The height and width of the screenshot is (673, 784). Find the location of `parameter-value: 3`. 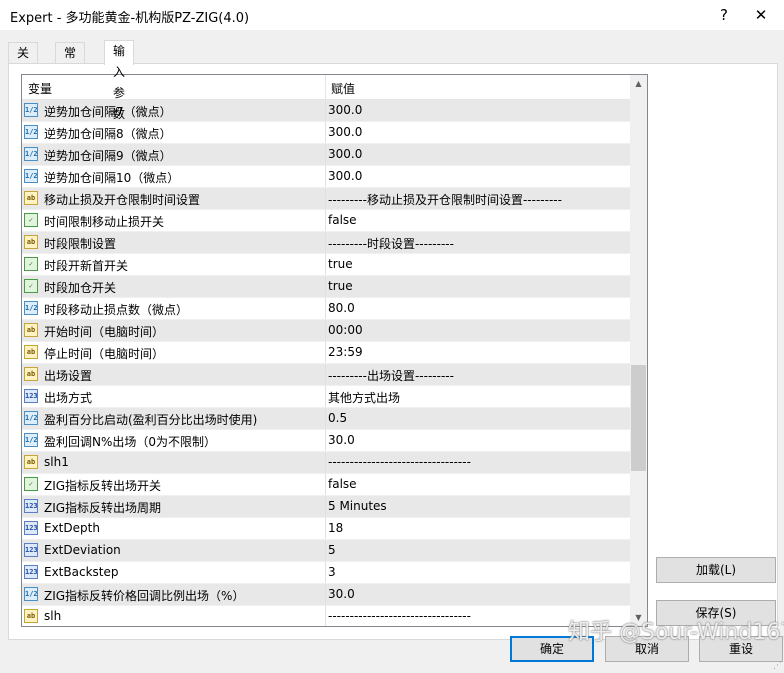

parameter-value: 3 is located at coordinates (332, 572).